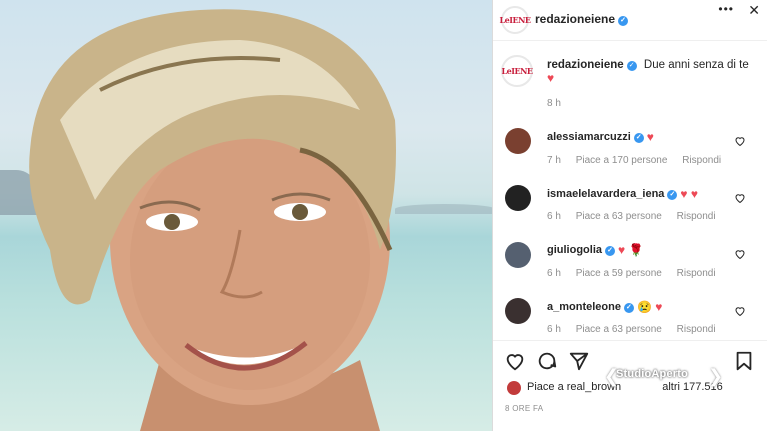  Describe the element at coordinates (589, 137) in the screenshot. I see `comment-username: alessiamarcuzzi` at that location.